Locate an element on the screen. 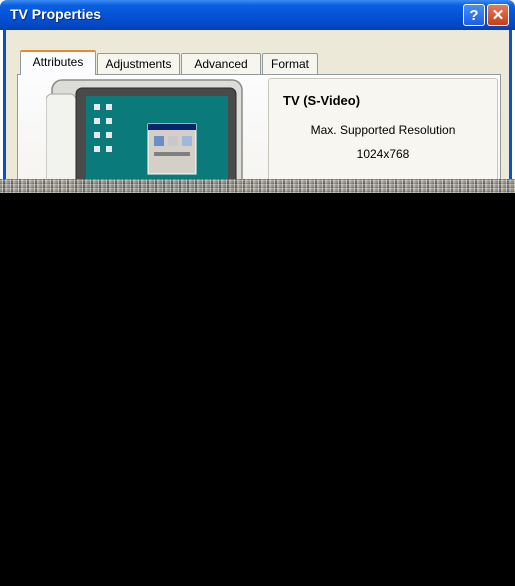 This screenshot has width=515, height=586. tab-label: Attributes is located at coordinates (58, 62).